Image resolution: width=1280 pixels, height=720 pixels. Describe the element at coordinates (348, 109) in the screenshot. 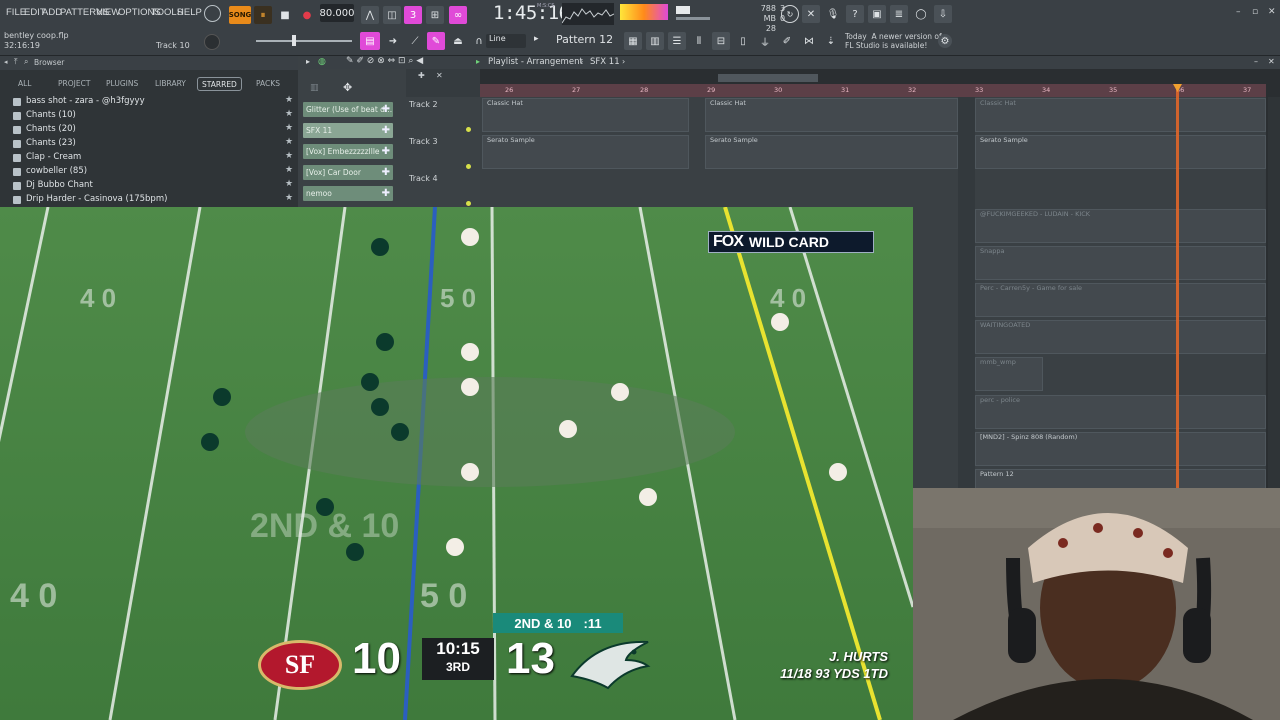

I see `picker-item: Glitter (Use of beat d... ✚` at that location.